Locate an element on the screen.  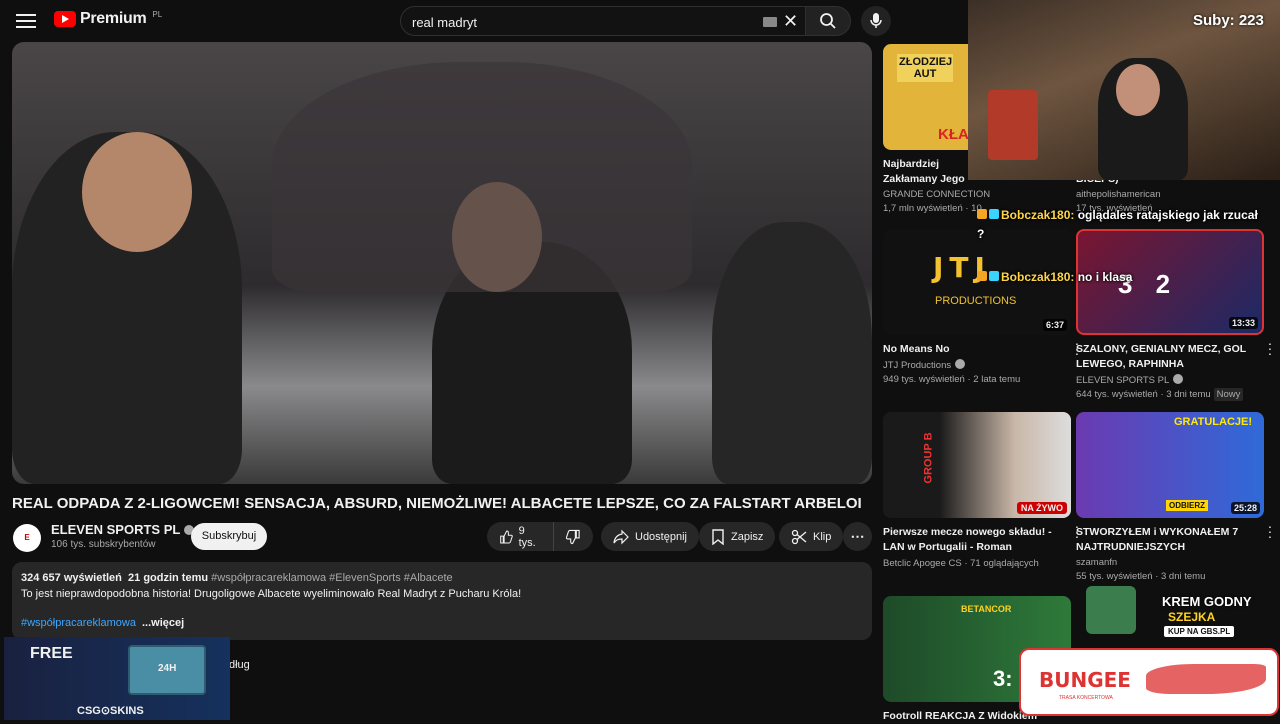
subscribe-button: Subskrybuj is located at coordinates (229, 536).